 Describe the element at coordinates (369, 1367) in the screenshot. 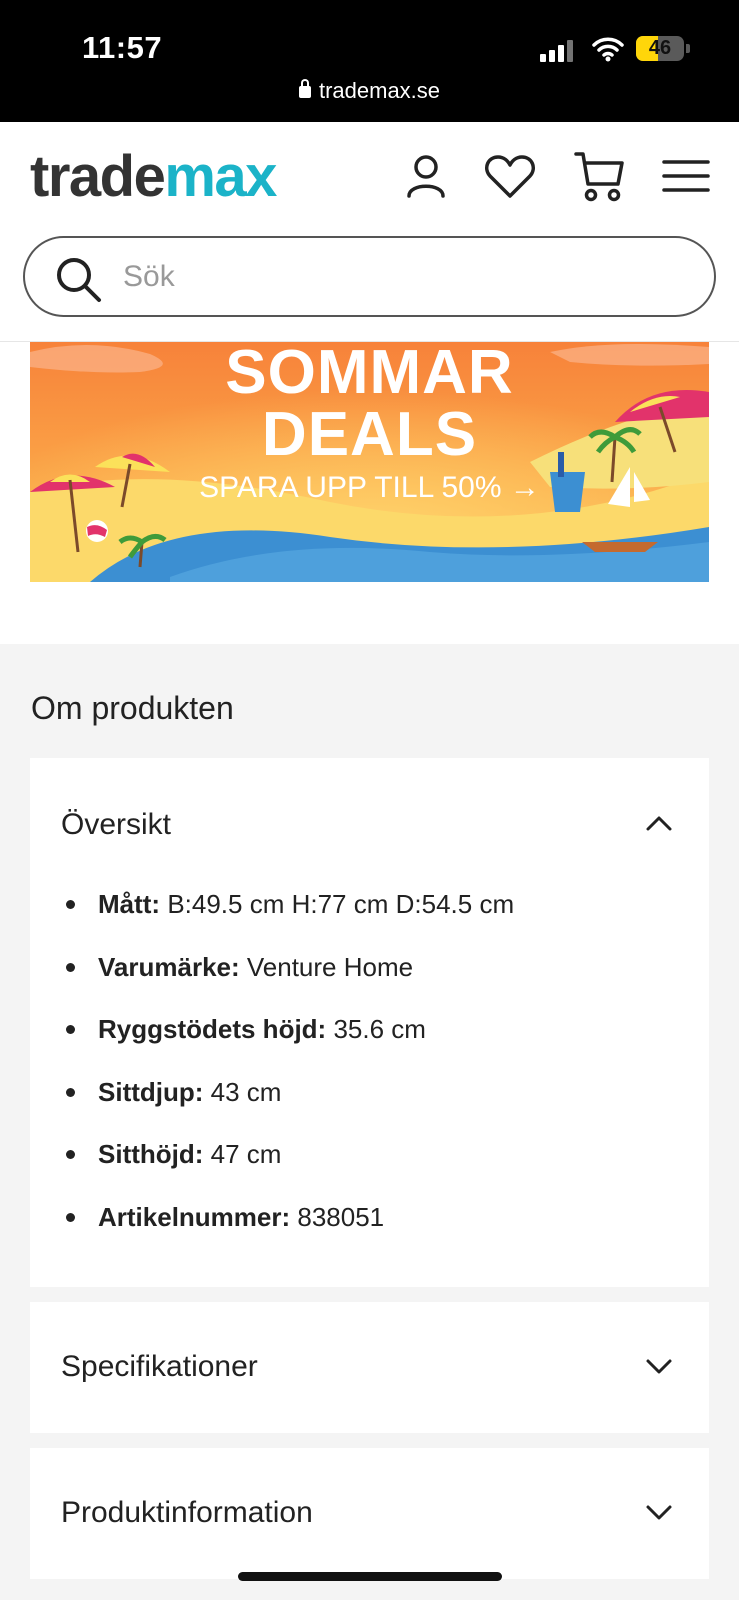

I see `specifications-panel: Specifikationer` at that location.